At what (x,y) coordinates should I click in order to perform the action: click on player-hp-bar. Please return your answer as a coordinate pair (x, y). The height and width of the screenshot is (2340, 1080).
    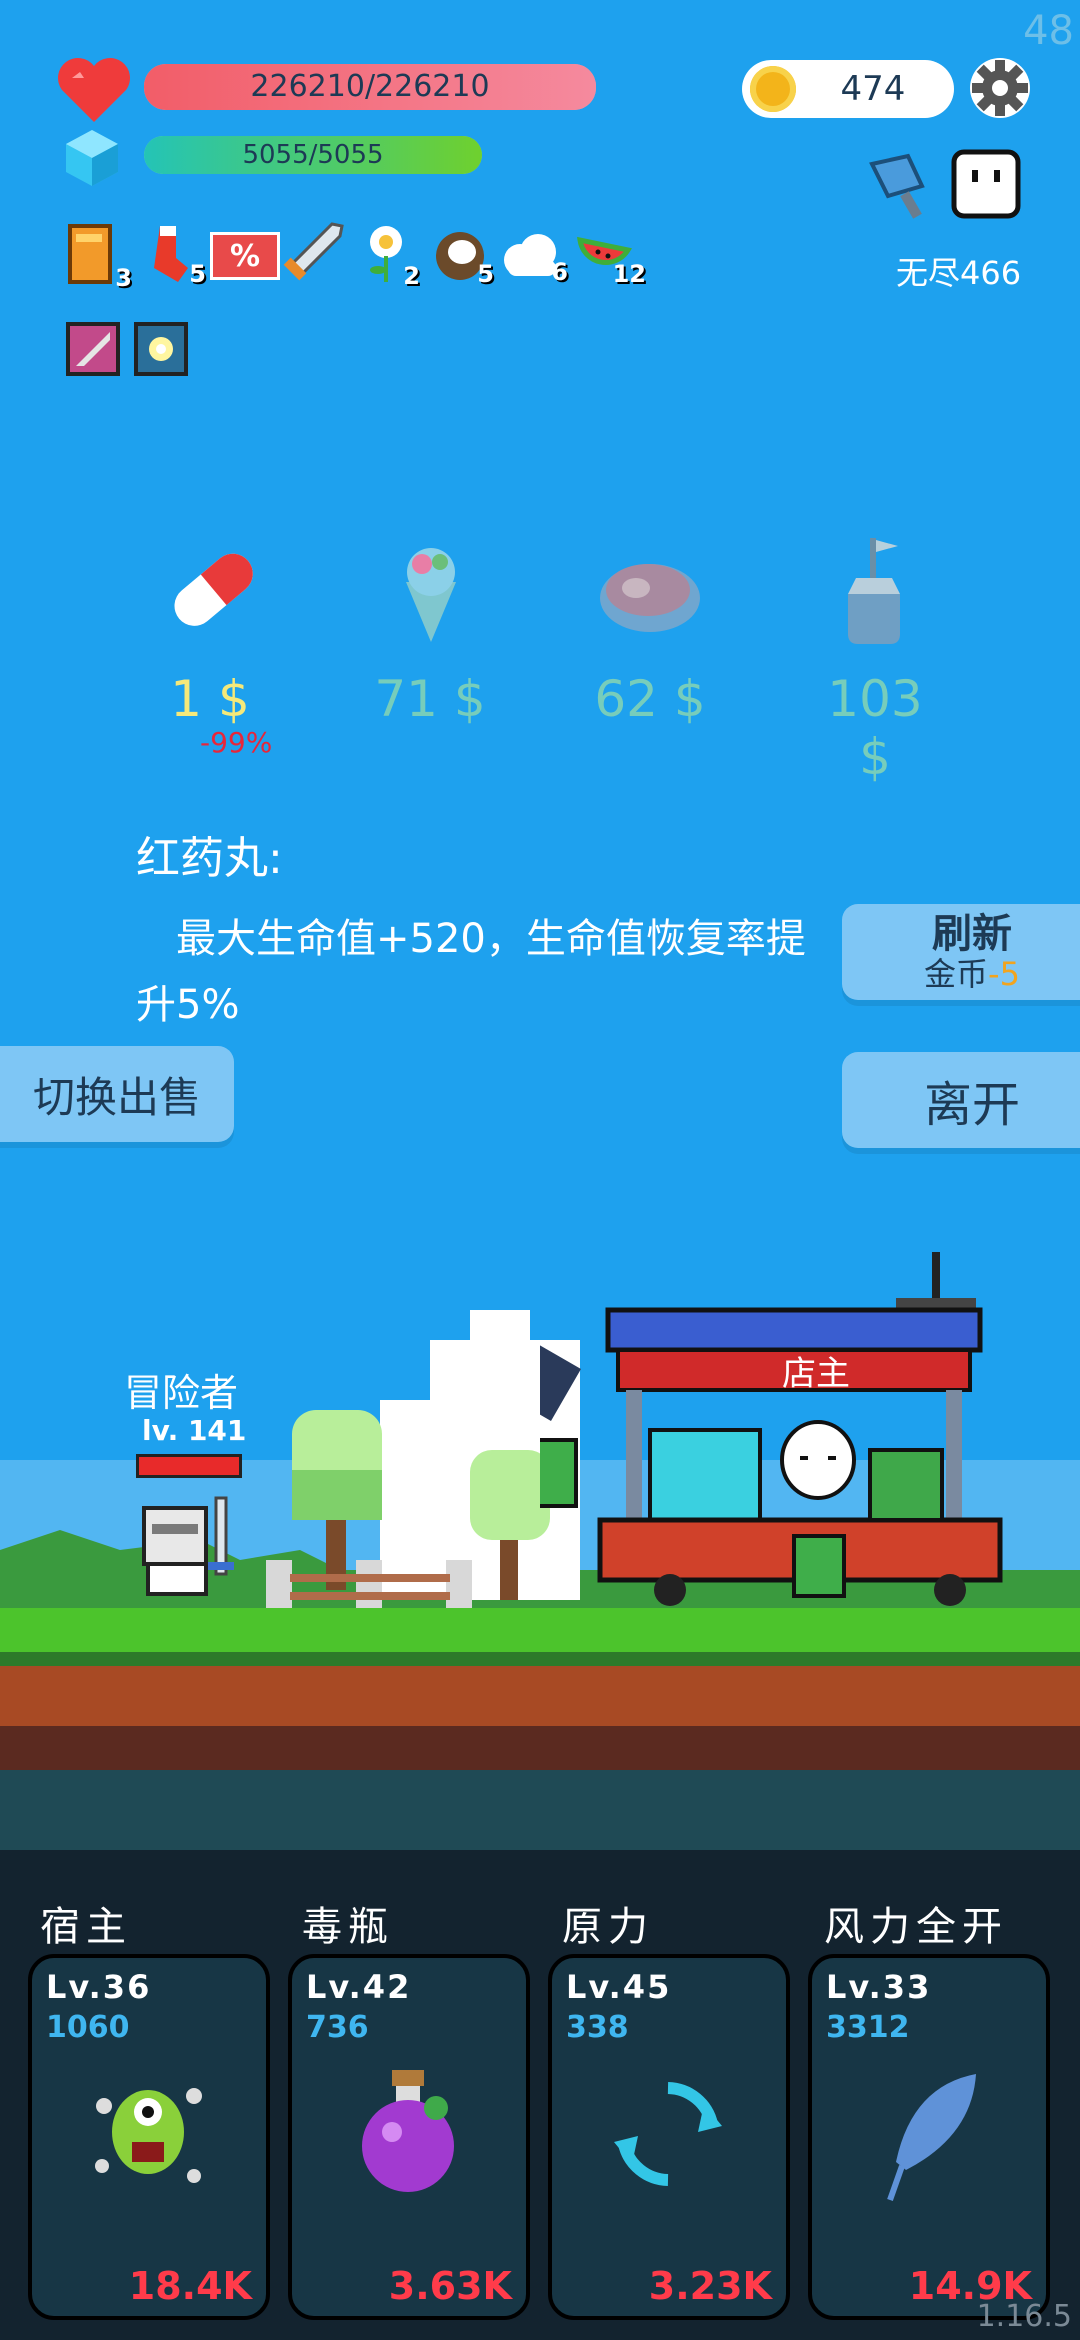
    Looking at the image, I should click on (189, 1466).